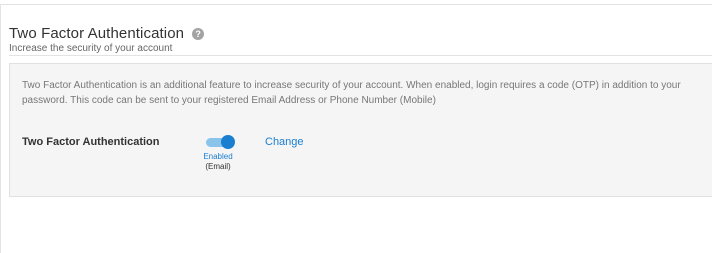  I want to click on page-subtitle: Increase the security of your account, so click(91, 48).